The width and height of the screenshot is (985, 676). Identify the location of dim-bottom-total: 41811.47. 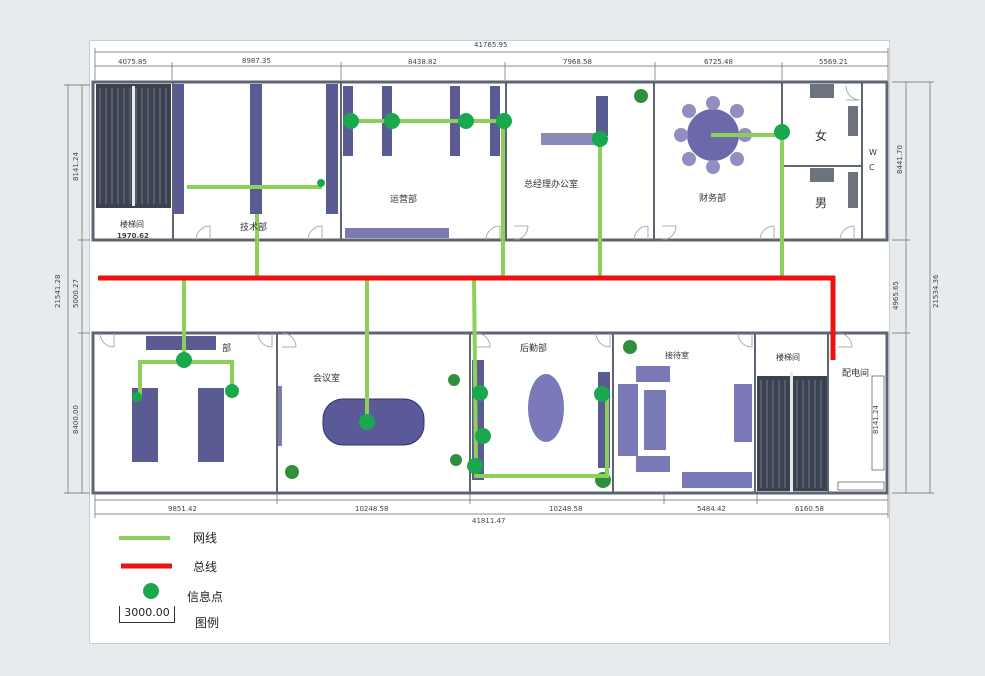
(489, 521).